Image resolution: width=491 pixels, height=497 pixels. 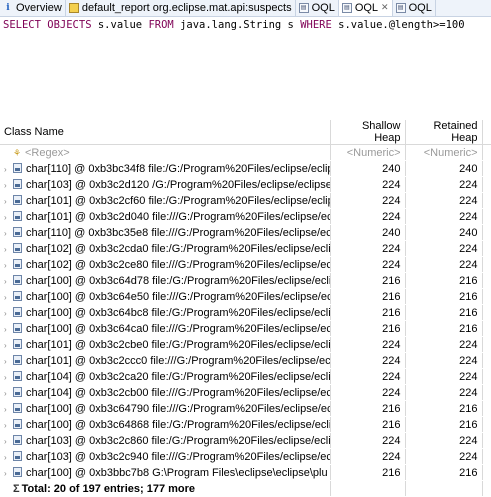 I want to click on total-empty-cell, so click(x=444, y=488).